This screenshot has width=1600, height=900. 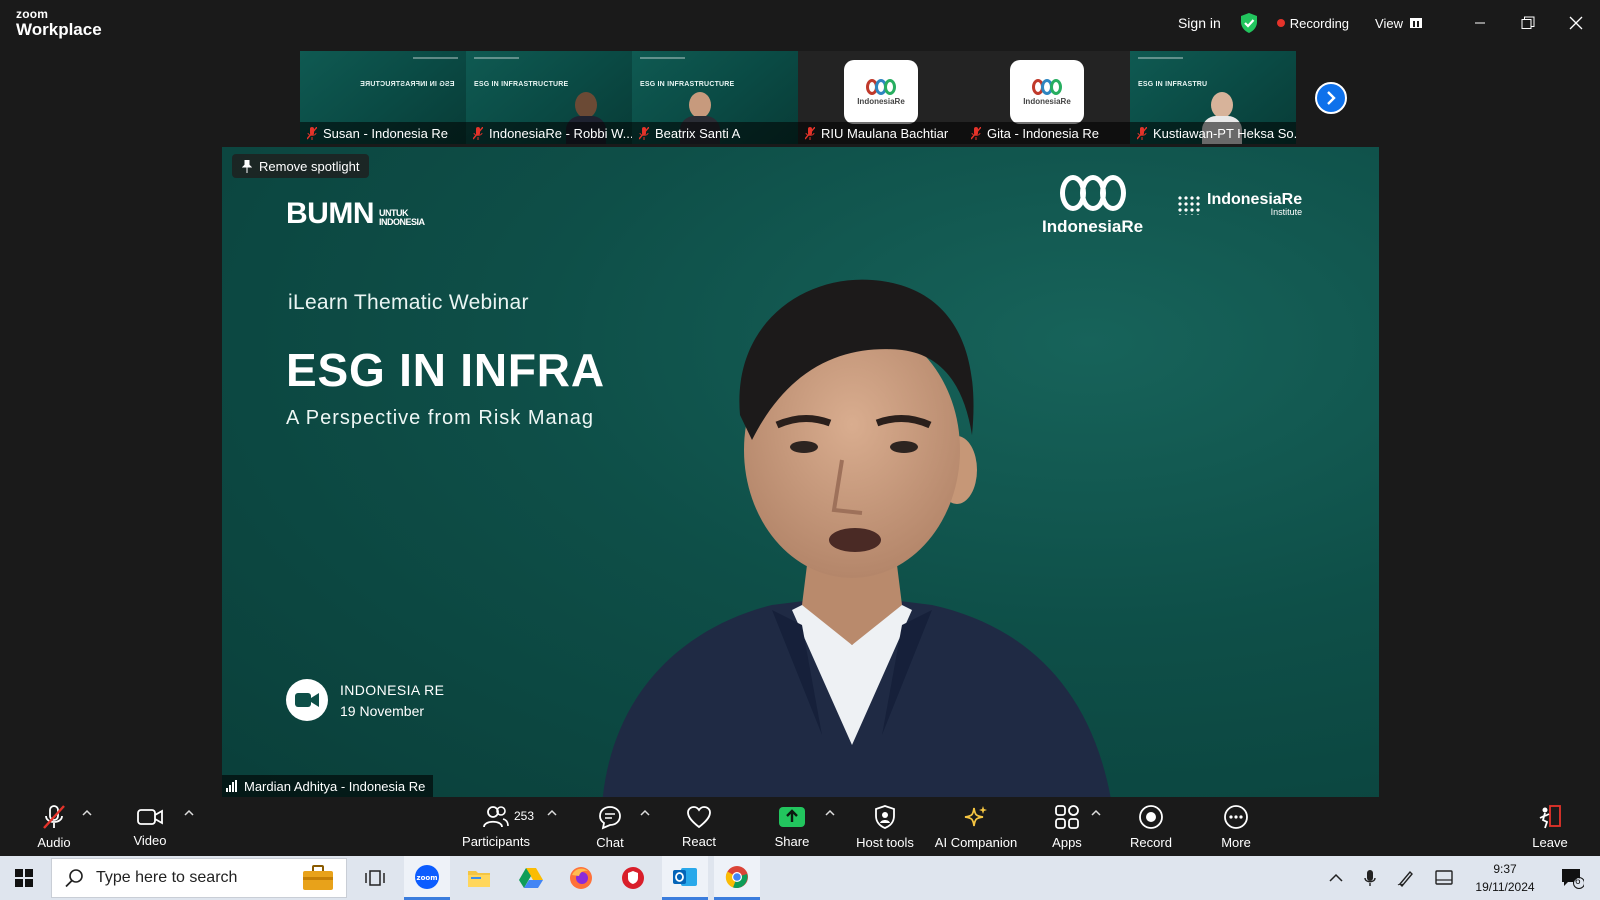 I want to click on apps-options-chevron-up-icon, so click(x=1096, y=813).